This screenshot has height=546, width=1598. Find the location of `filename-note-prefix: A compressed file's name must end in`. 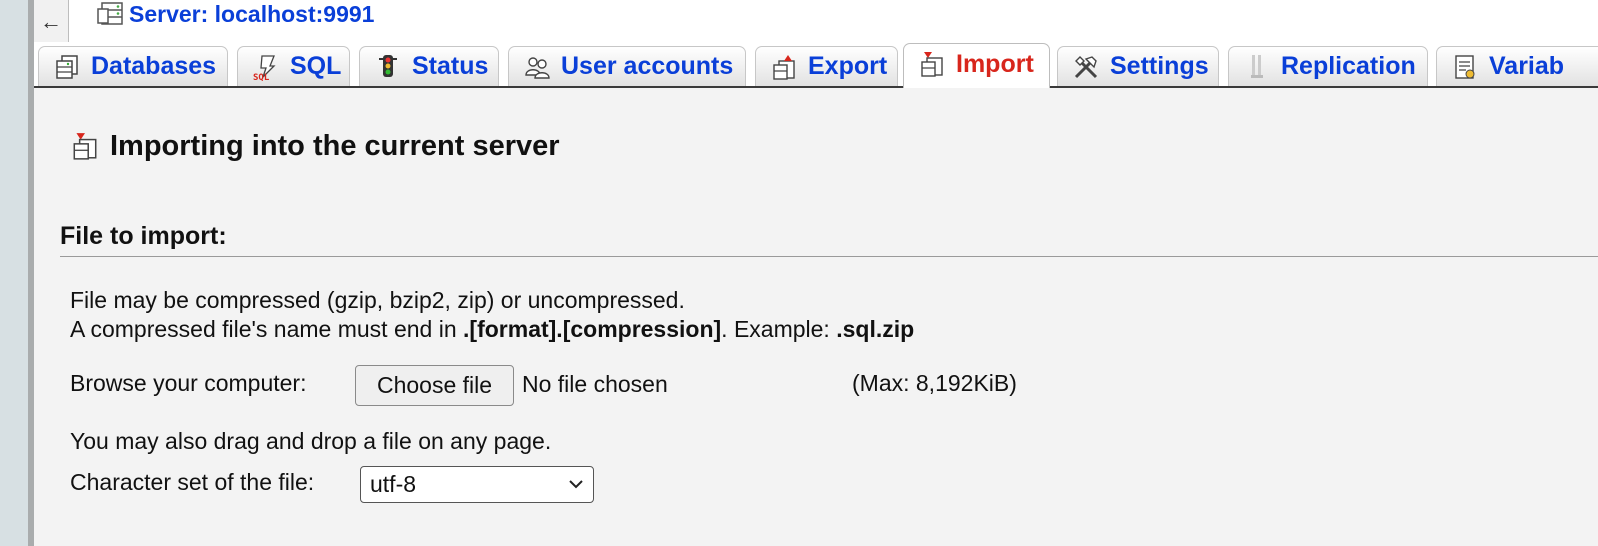

filename-note-prefix: A compressed file's name must end in is located at coordinates (267, 329).